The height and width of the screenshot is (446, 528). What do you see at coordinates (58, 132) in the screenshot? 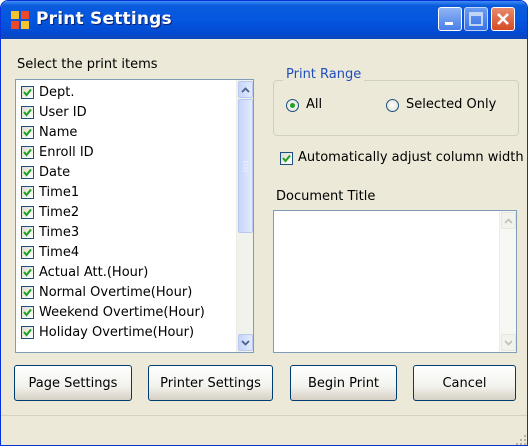
I see `list-item-label: Name` at bounding box center [58, 132].